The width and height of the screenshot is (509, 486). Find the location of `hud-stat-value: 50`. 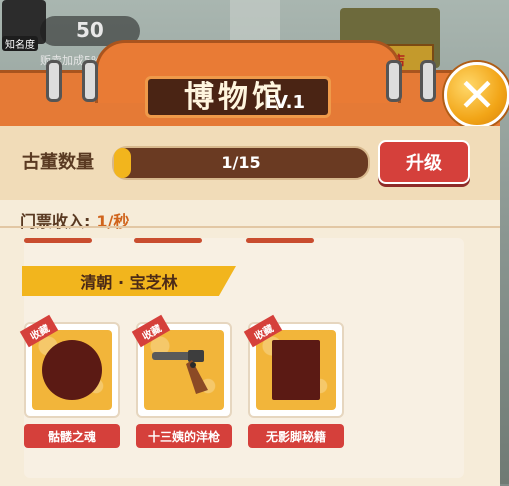

hud-stat-value: 50 is located at coordinates (90, 30).